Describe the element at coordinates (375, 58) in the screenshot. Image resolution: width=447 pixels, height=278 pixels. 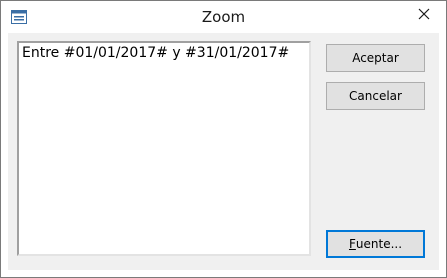
I see `accept-button: Aceptar` at that location.